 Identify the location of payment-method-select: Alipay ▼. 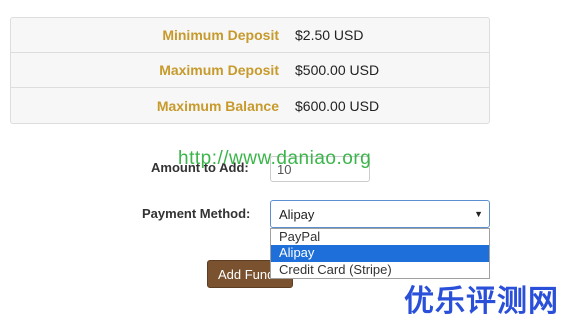
(380, 214).